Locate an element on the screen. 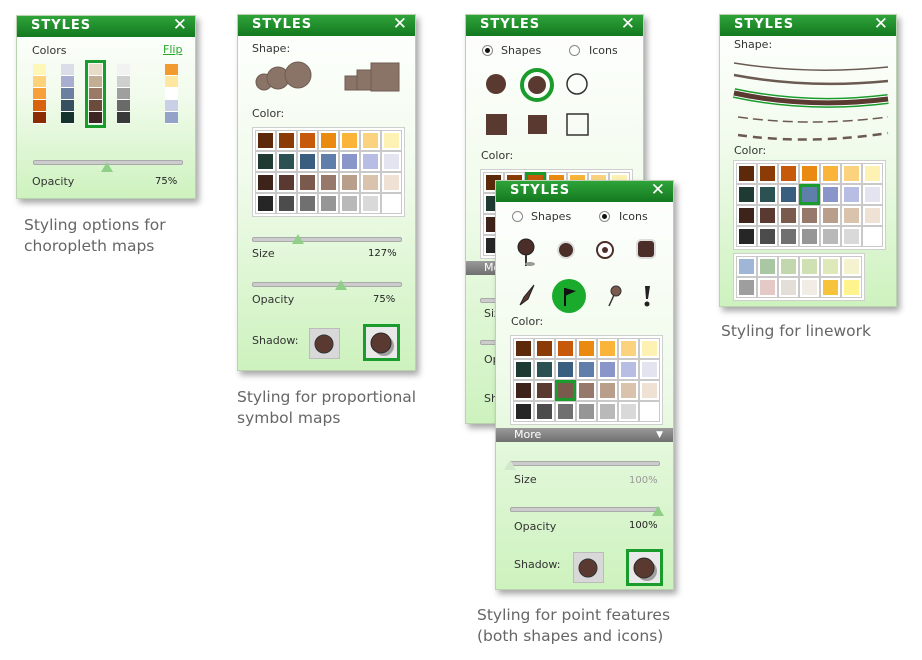 This screenshot has height=660, width=922. square-button-icon is located at coordinates (646, 249).